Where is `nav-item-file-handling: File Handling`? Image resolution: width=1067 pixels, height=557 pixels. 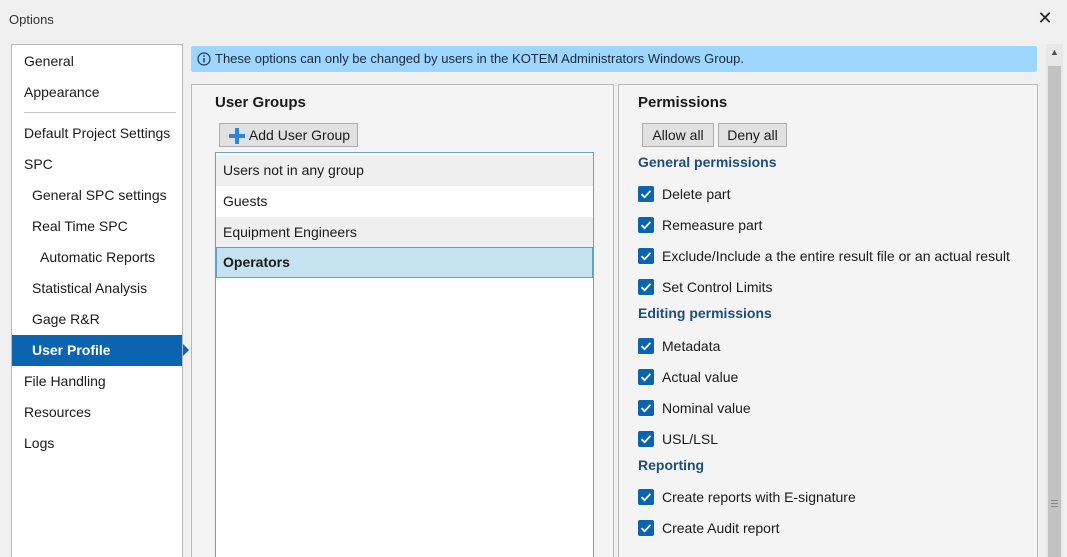 nav-item-file-handling: File Handling is located at coordinates (97, 381).